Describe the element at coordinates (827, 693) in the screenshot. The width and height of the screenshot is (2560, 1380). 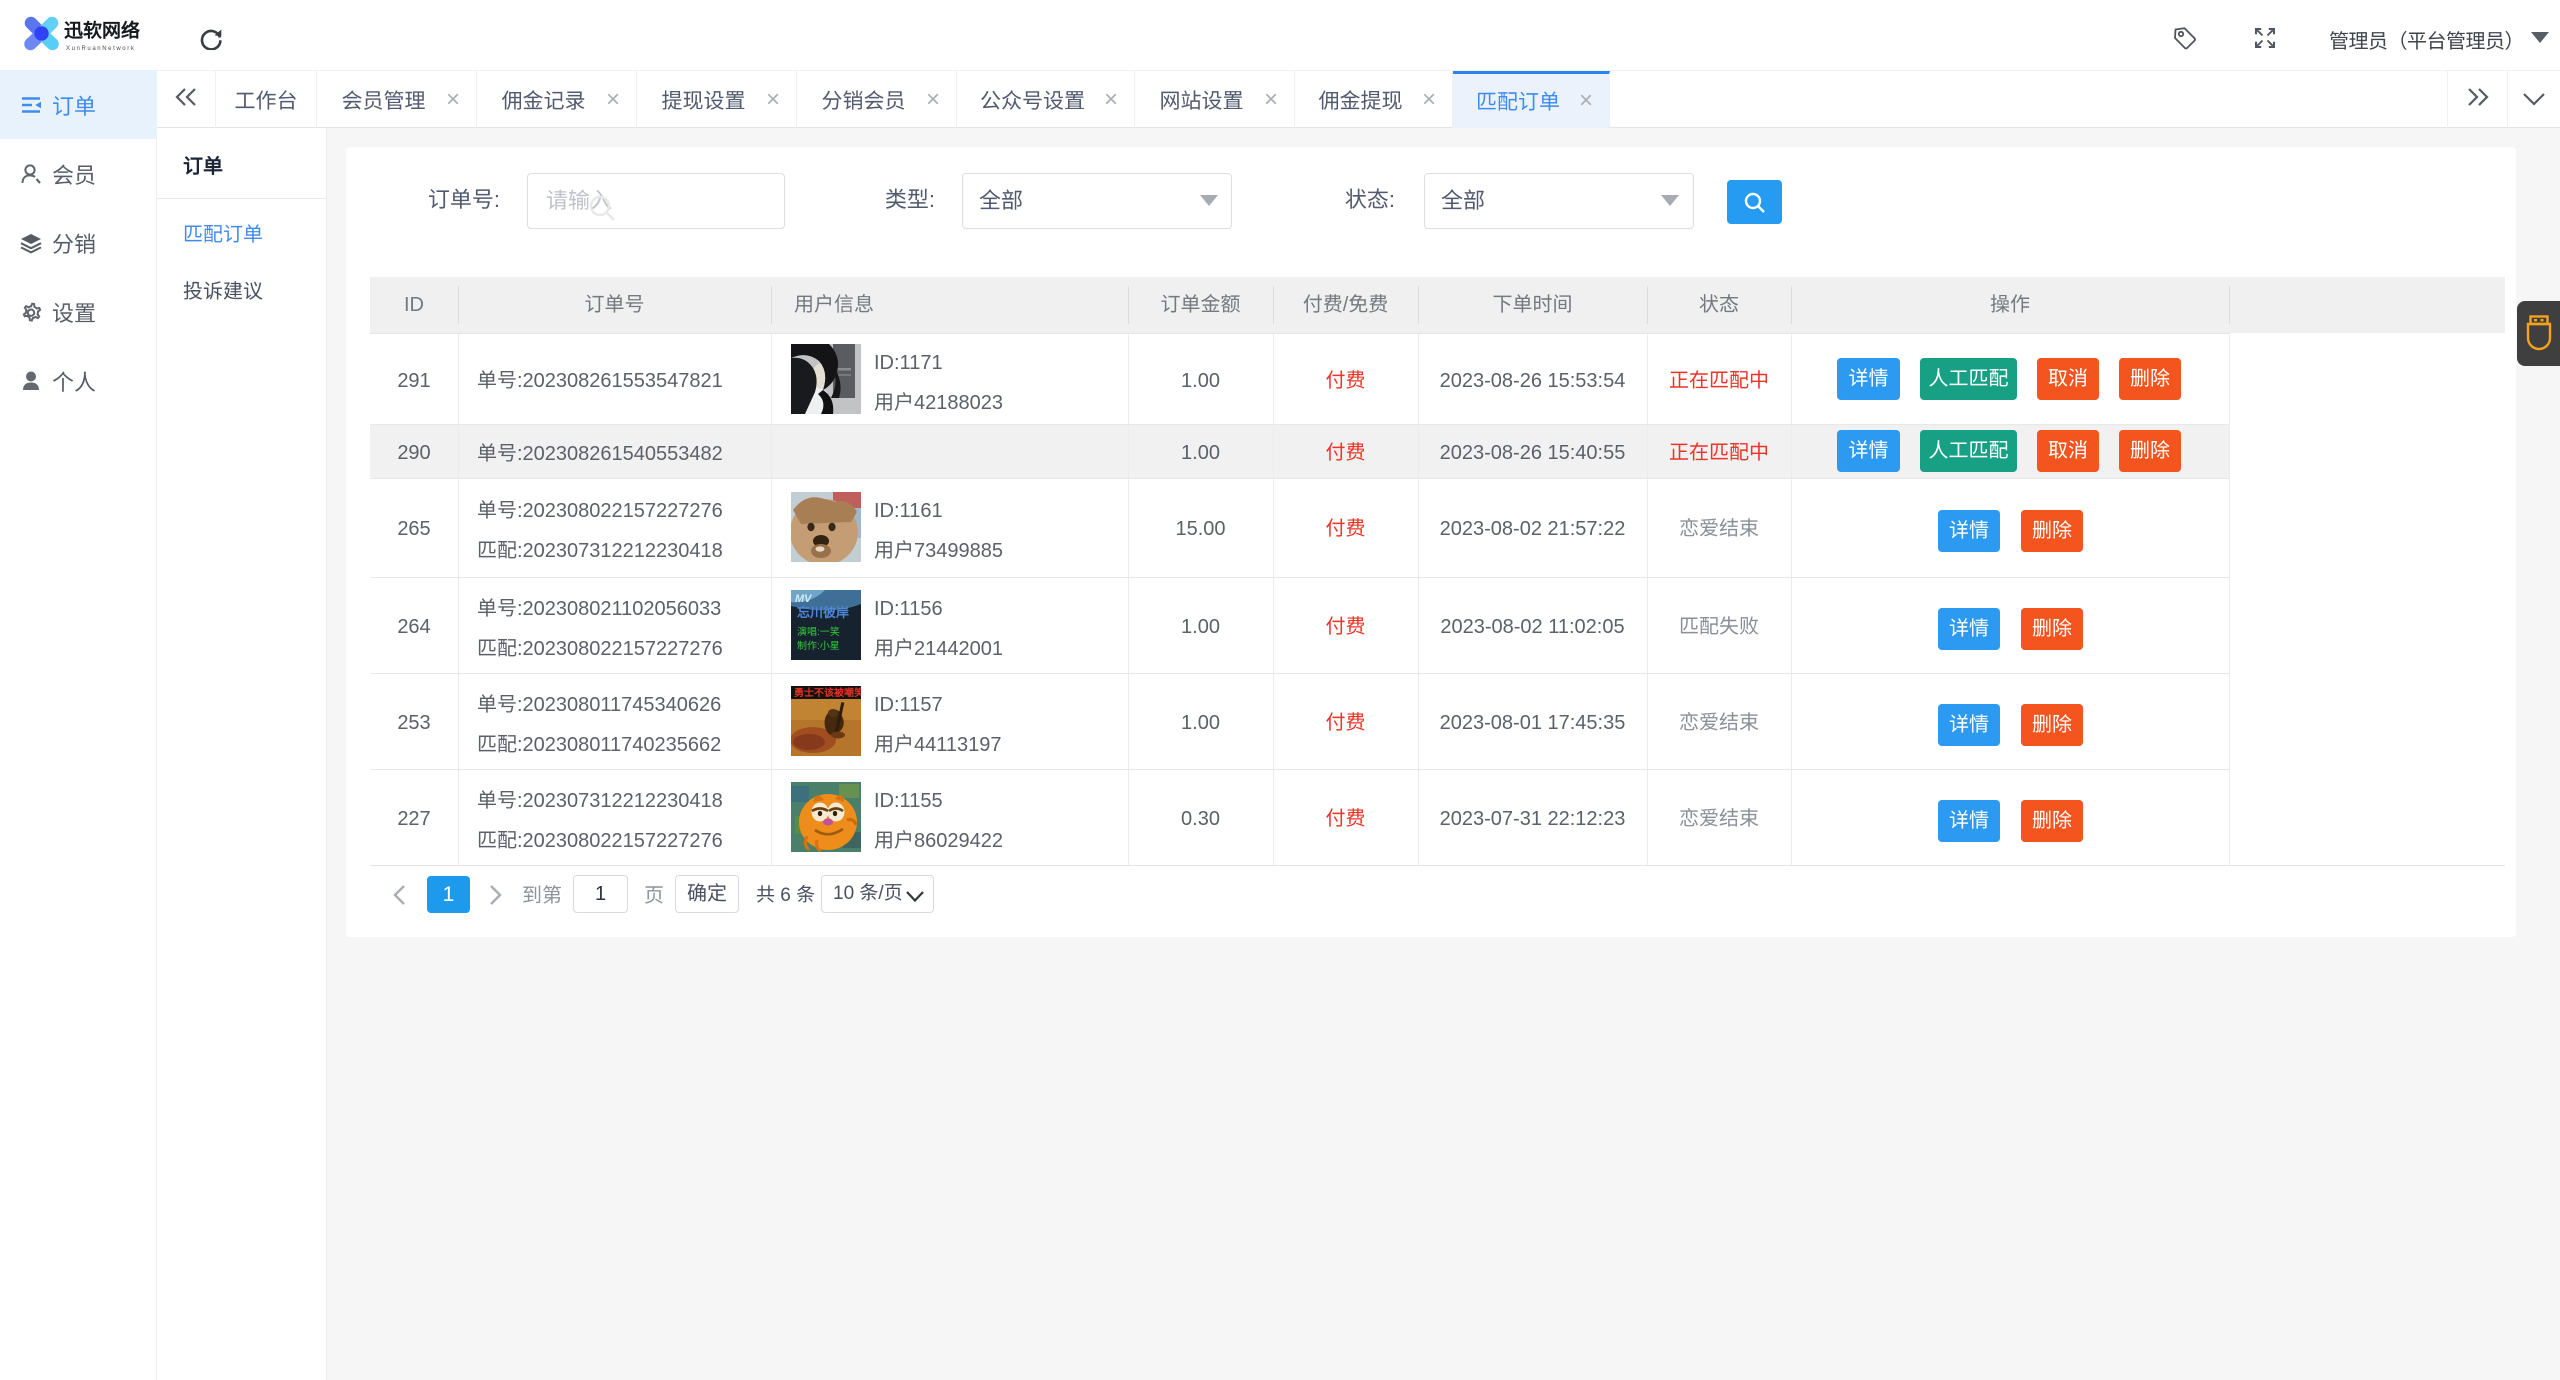
I see `svg-text: 勇士不该被嘲笑` at that location.